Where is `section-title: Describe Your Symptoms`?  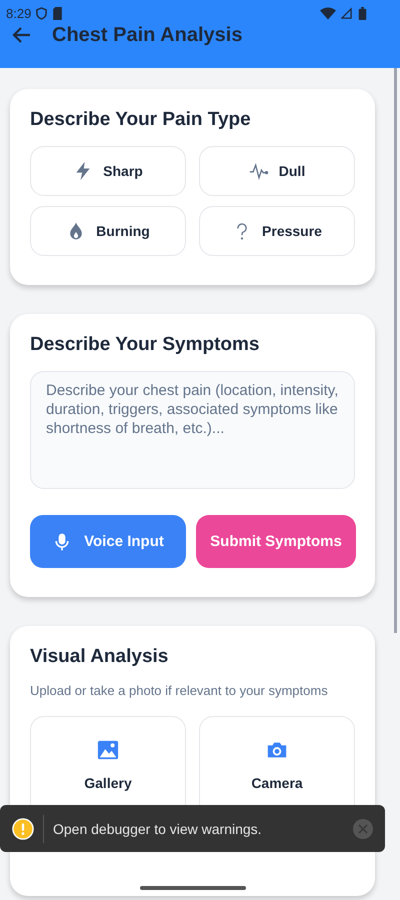 section-title: Describe Your Symptoms is located at coordinates (145, 345).